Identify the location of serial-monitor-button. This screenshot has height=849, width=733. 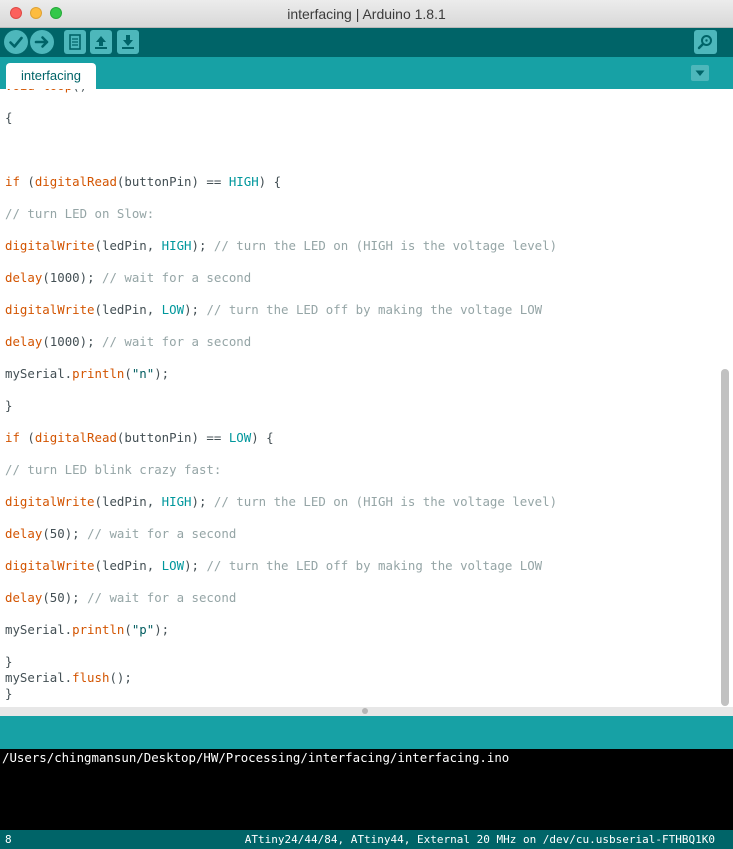
(705, 42).